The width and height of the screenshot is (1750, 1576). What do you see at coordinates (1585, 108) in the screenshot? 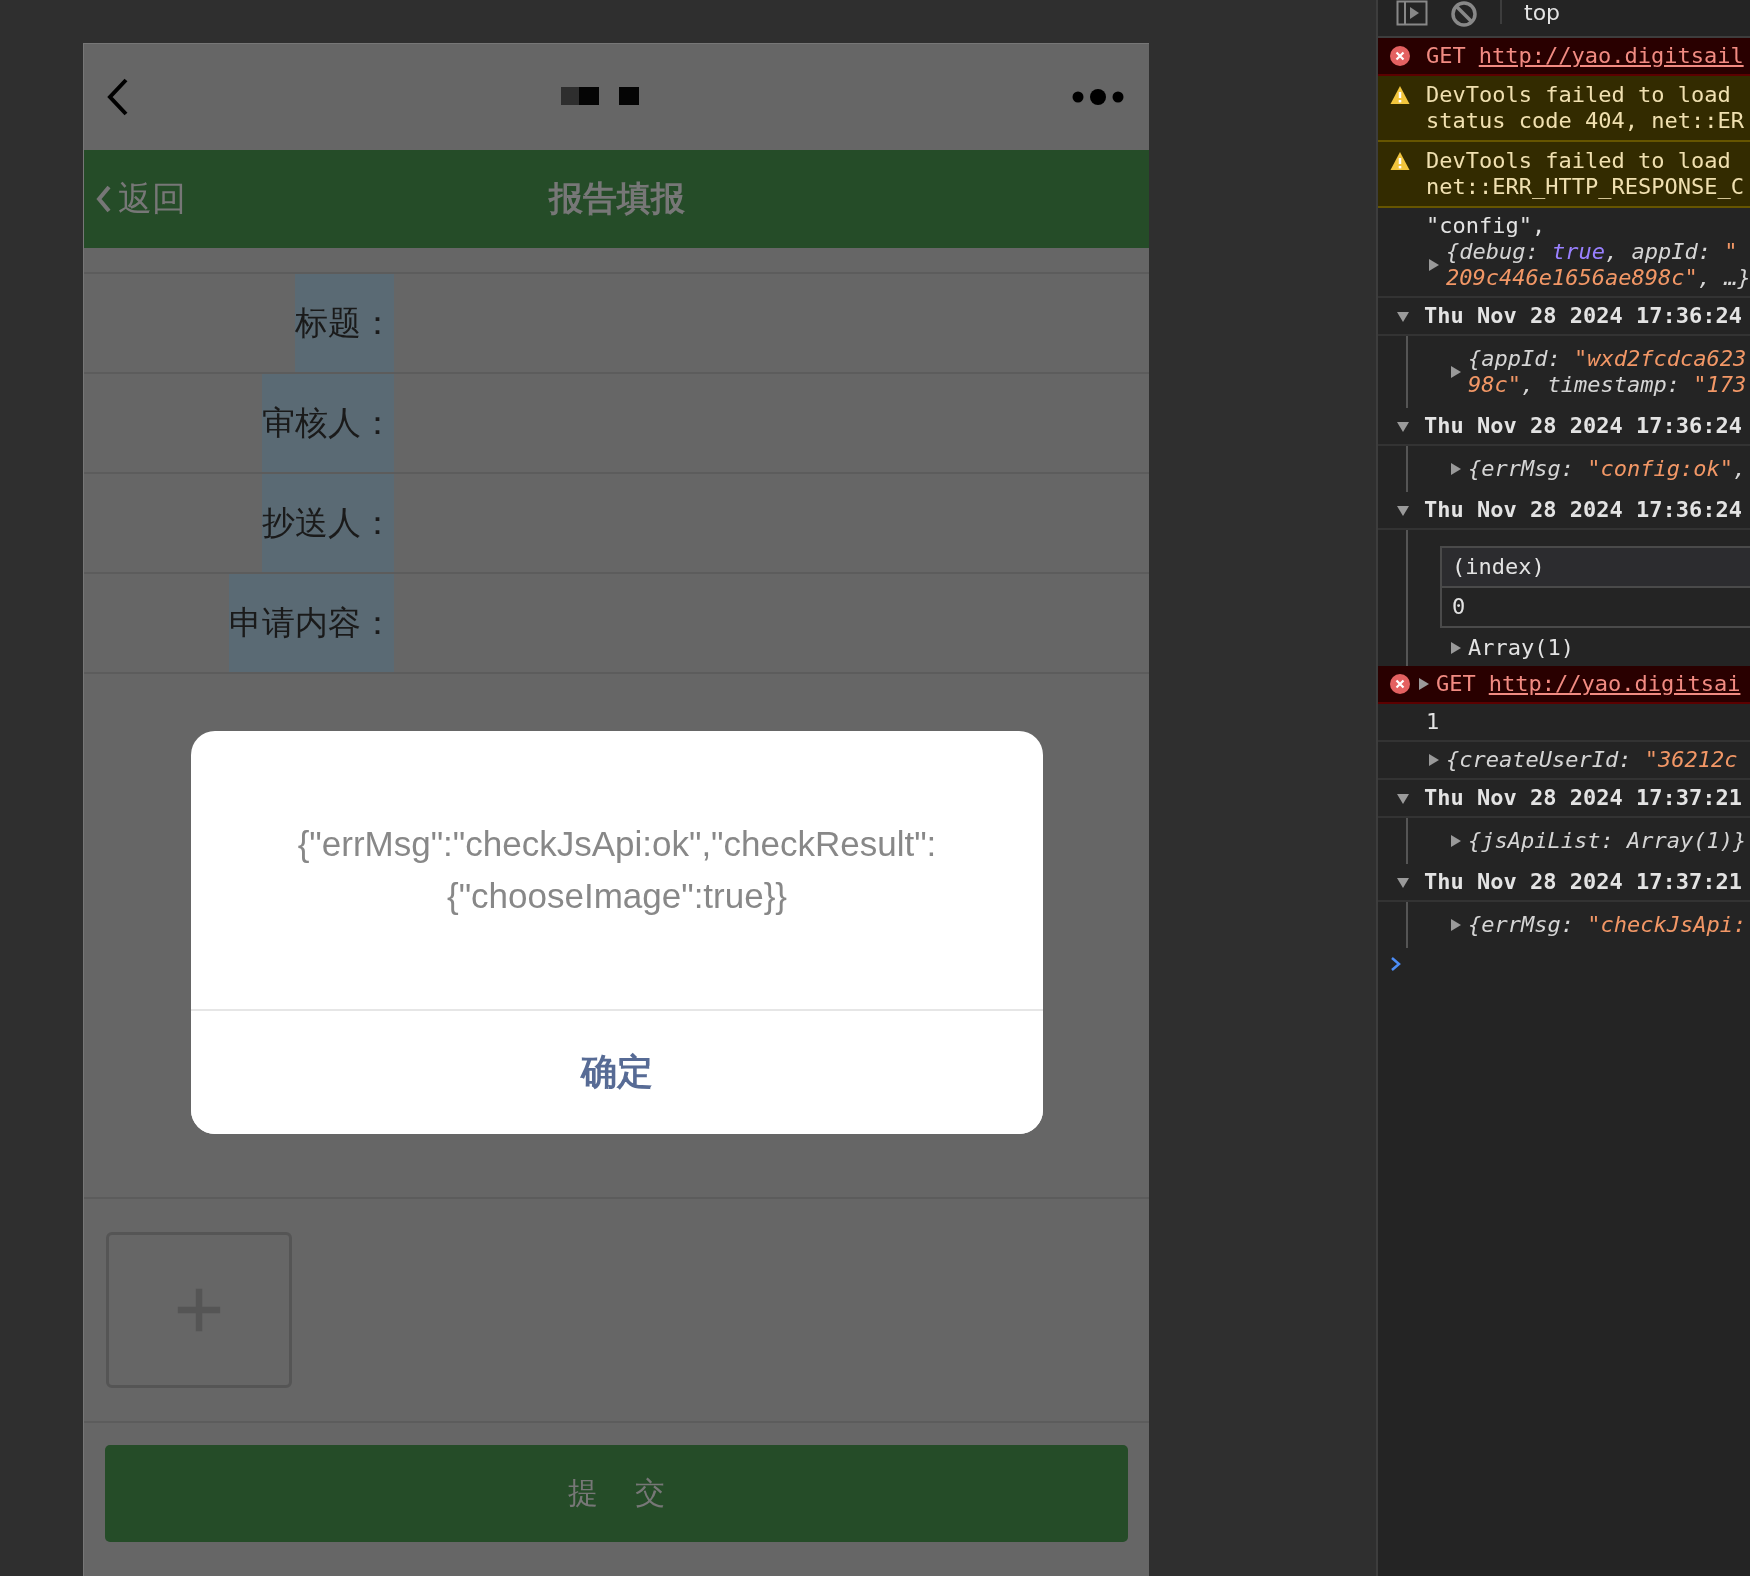
I see `warning-message: DevTools failed to load status code 404, net::ER` at bounding box center [1585, 108].